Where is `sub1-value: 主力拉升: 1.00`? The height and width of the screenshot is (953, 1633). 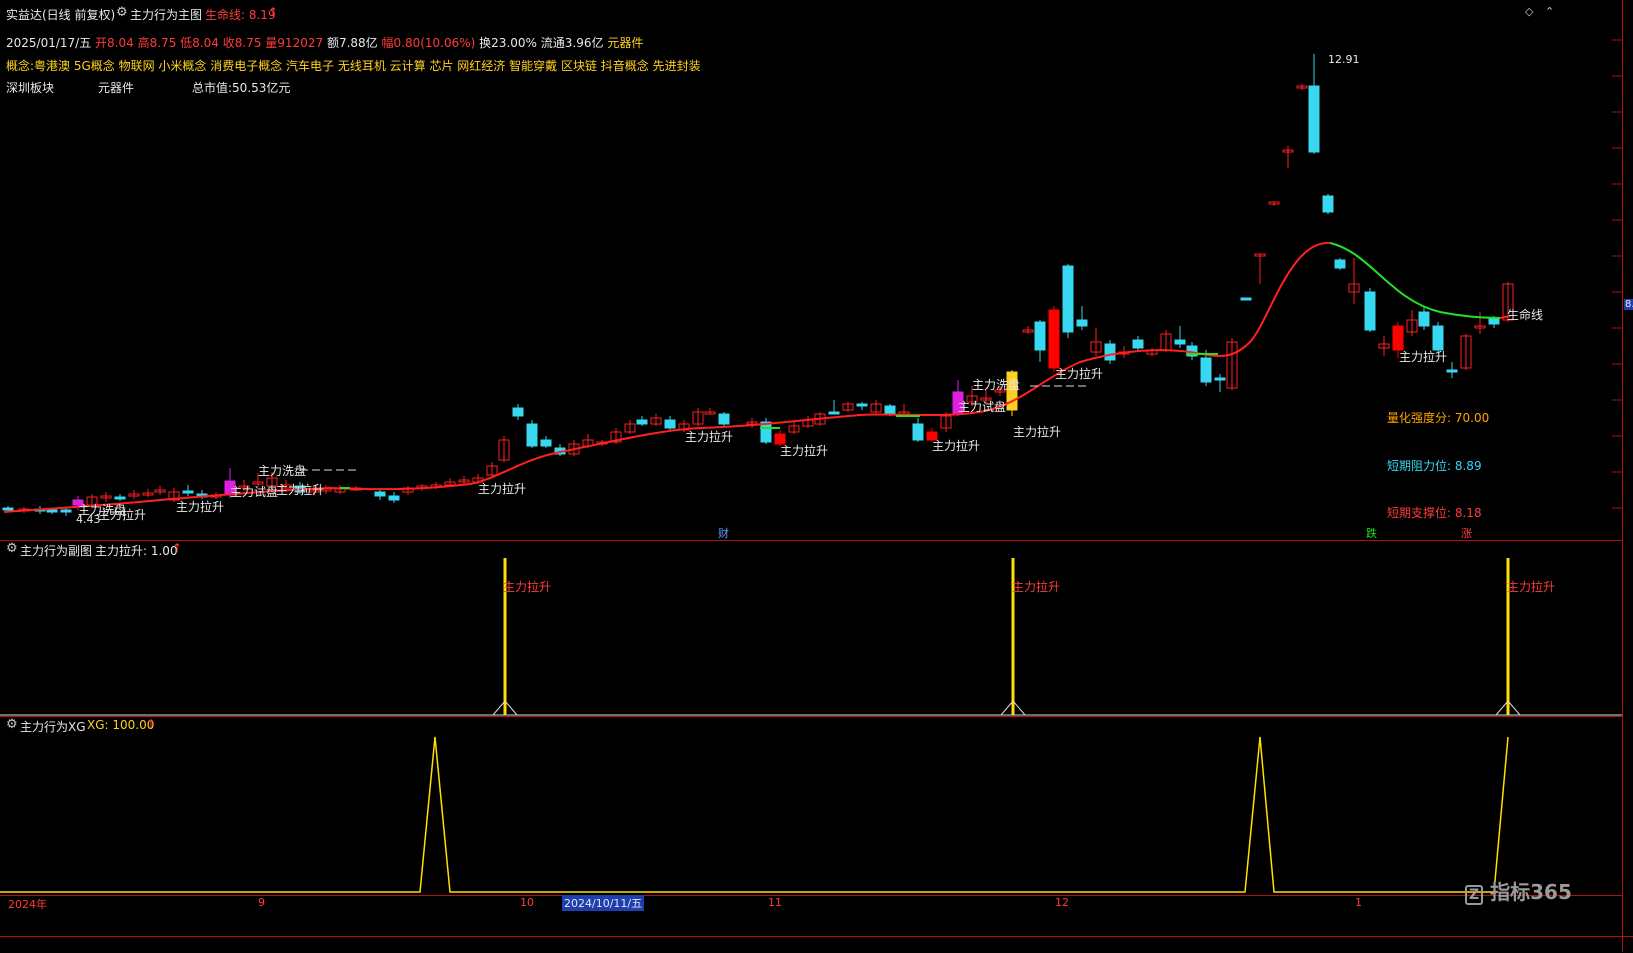 sub1-value: 主力拉升: 1.00 is located at coordinates (136, 551).